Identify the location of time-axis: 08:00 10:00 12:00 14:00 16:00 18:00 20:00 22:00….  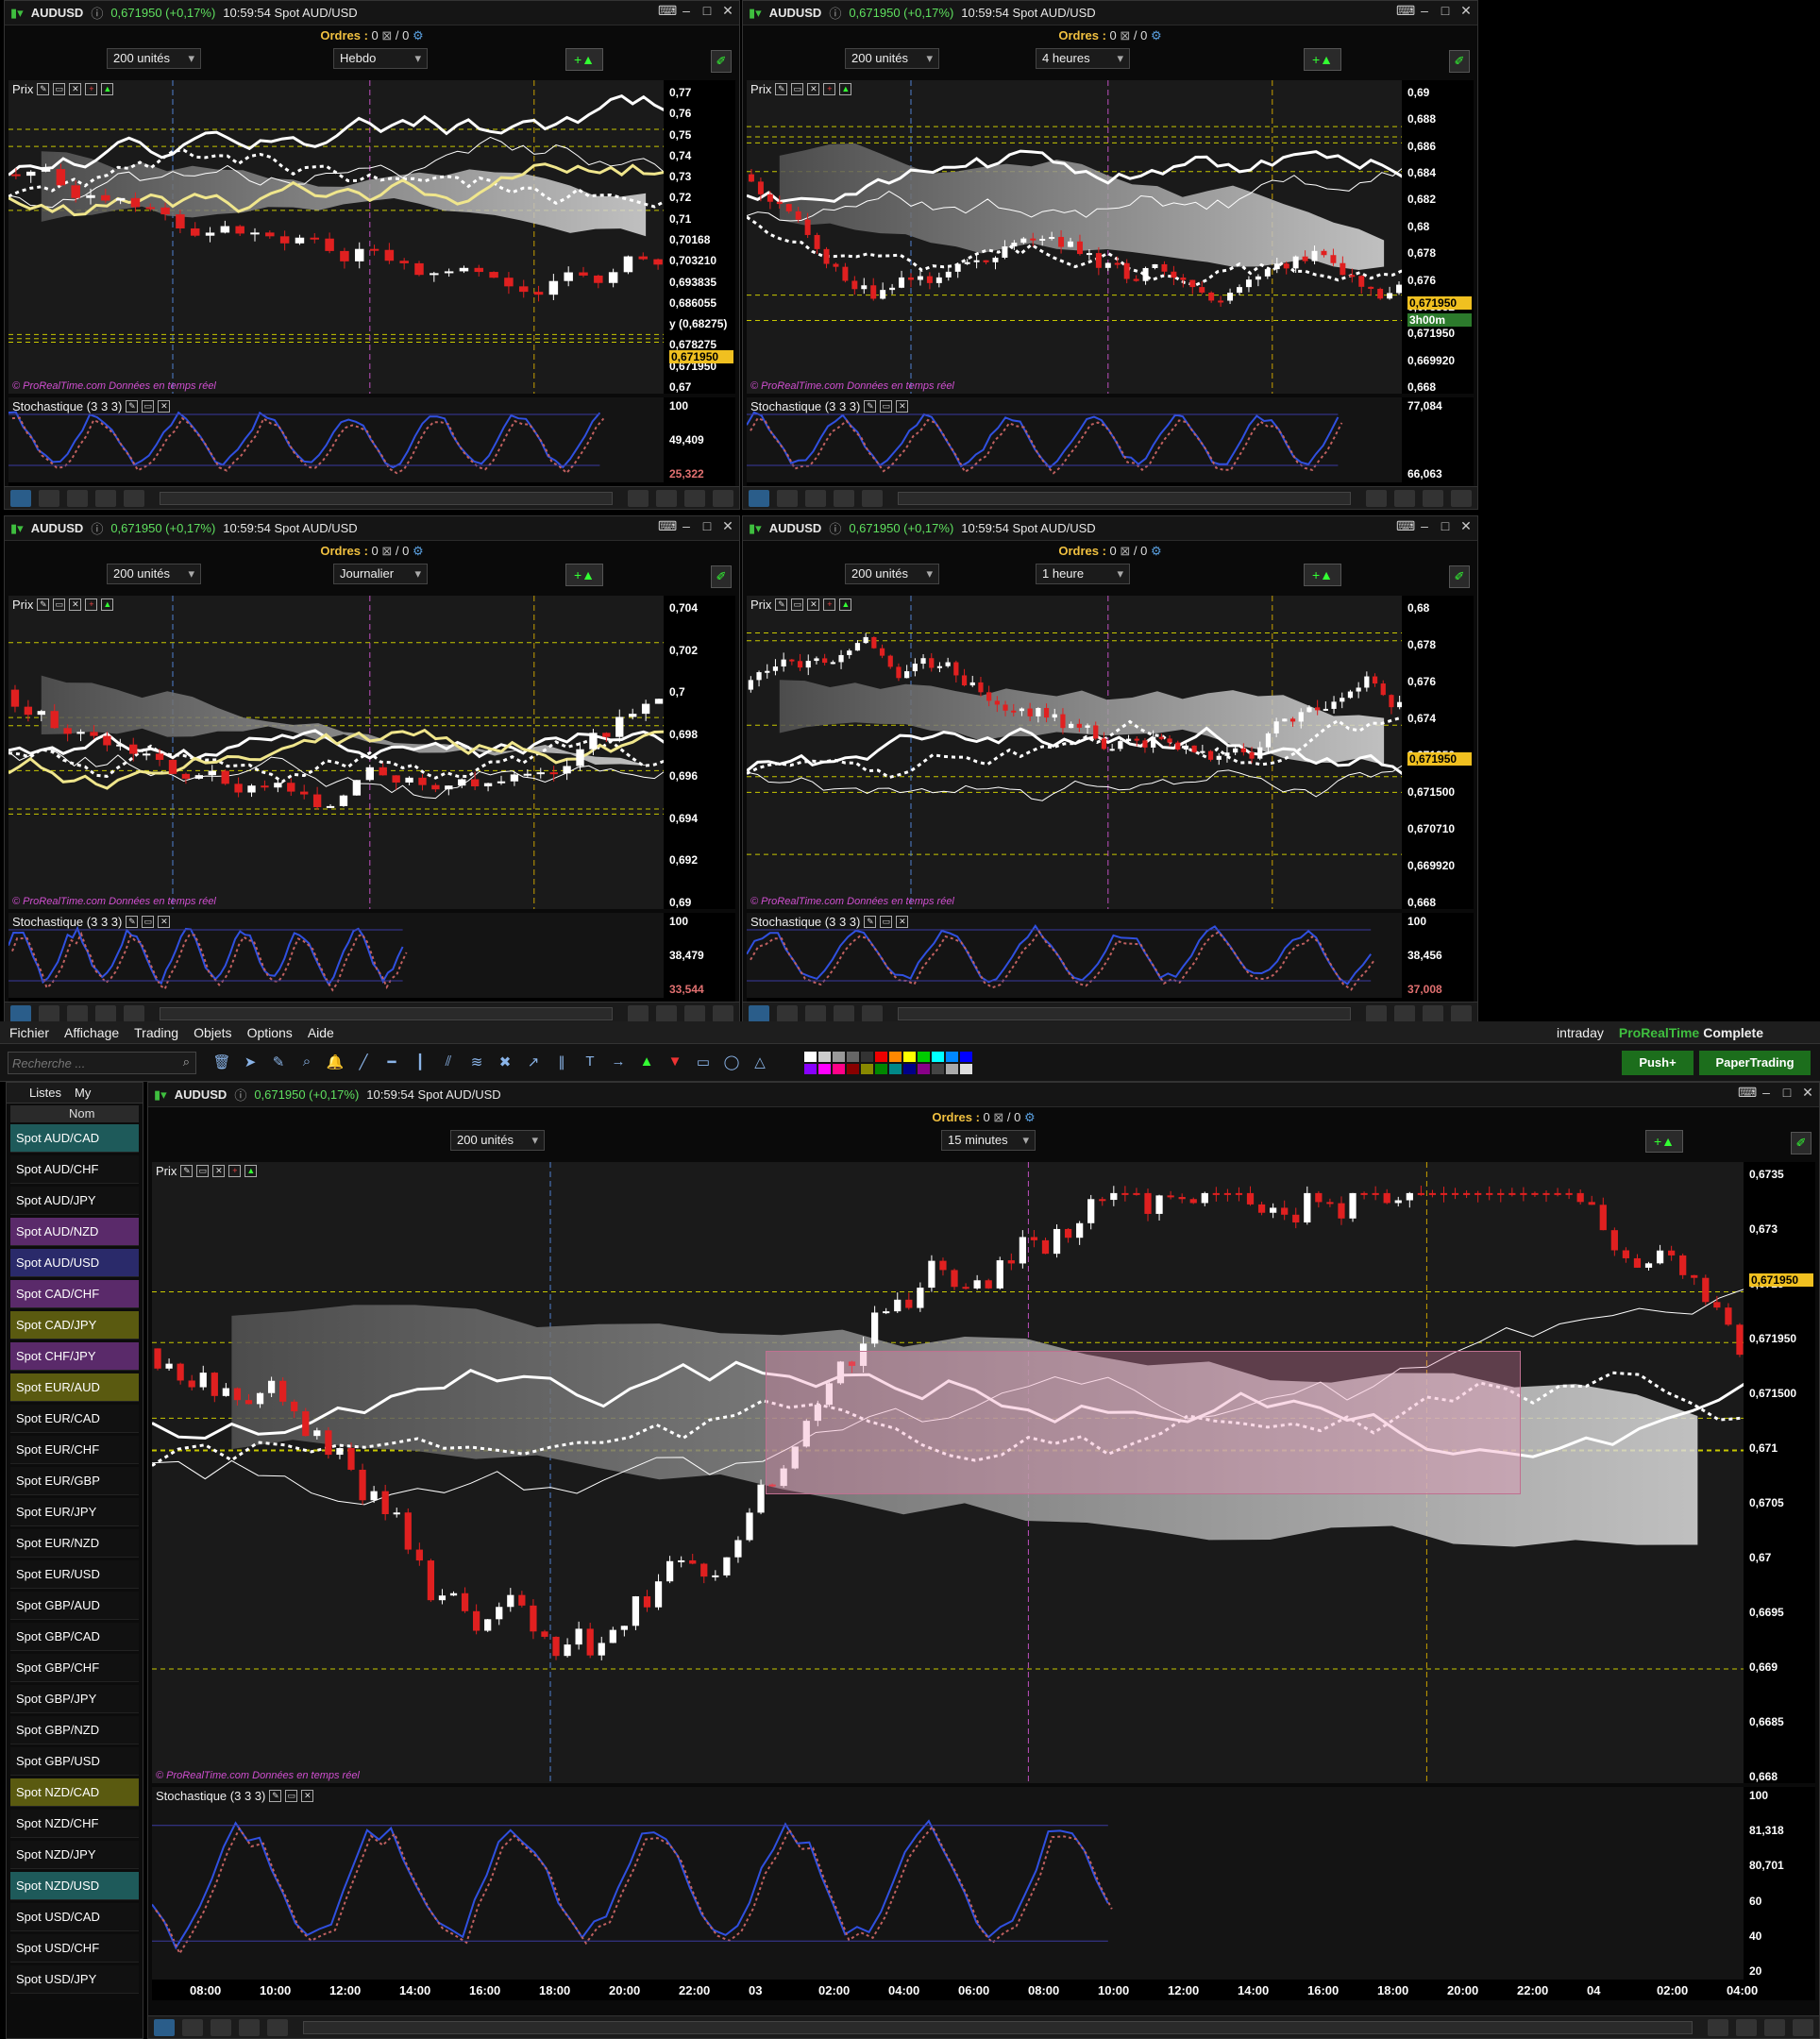
(983, 1990).